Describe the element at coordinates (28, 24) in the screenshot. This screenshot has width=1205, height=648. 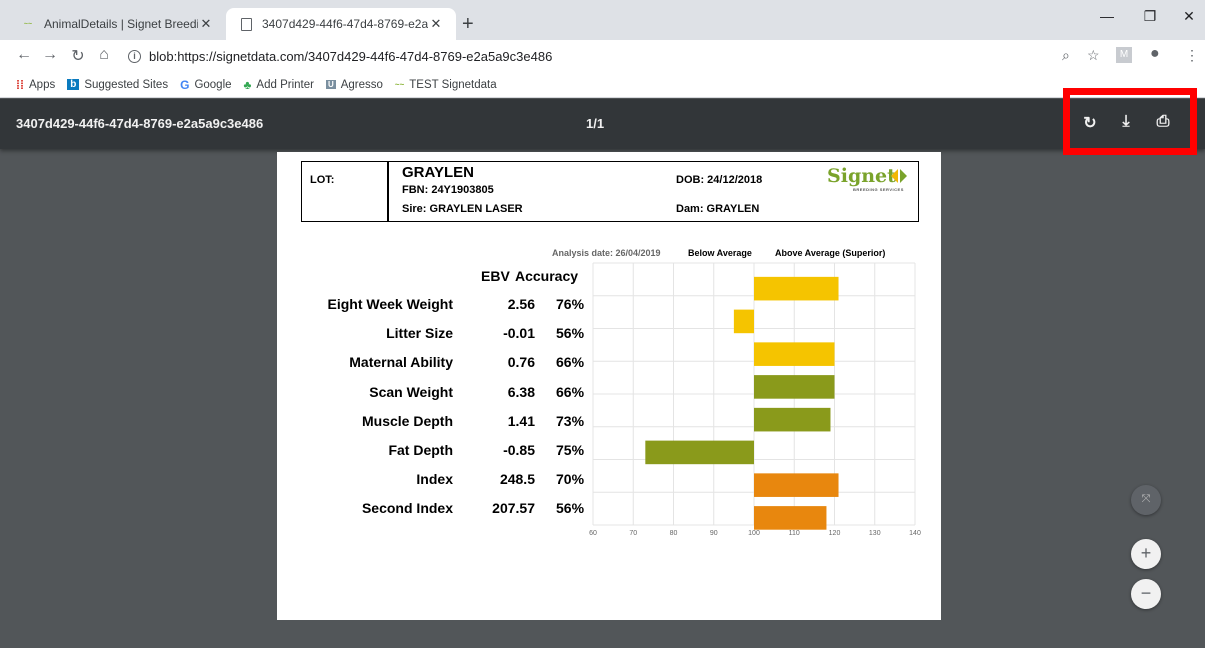
I see `signet-favicon: ~~` at that location.